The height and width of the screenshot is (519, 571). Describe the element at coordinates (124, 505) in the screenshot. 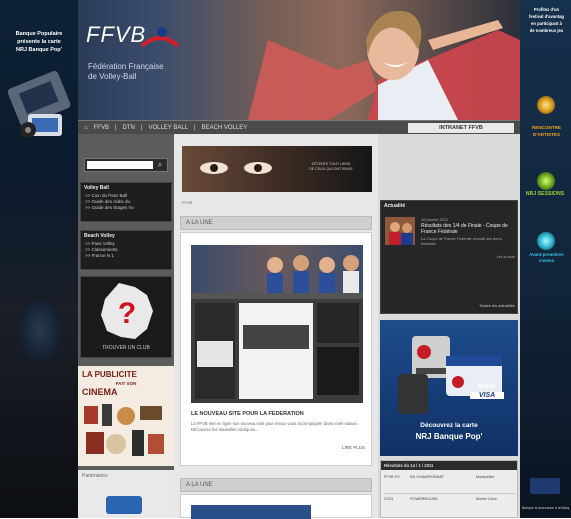

I see `partner-logo` at that location.